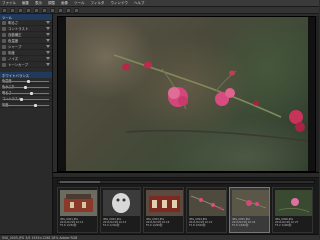 Image resolution: width=320 pixels, height=240 pixels. What do you see at coordinates (98, 3) in the screenshot?
I see `menu-filter: フィルタ` at bounding box center [98, 3].